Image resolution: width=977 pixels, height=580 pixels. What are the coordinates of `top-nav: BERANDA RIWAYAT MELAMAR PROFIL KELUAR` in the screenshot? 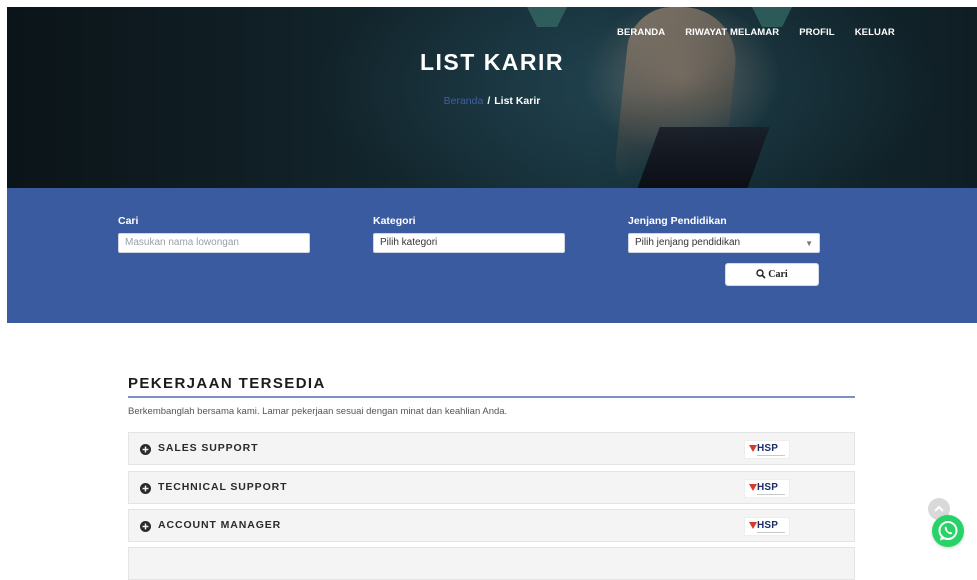 It's located at (766, 32).